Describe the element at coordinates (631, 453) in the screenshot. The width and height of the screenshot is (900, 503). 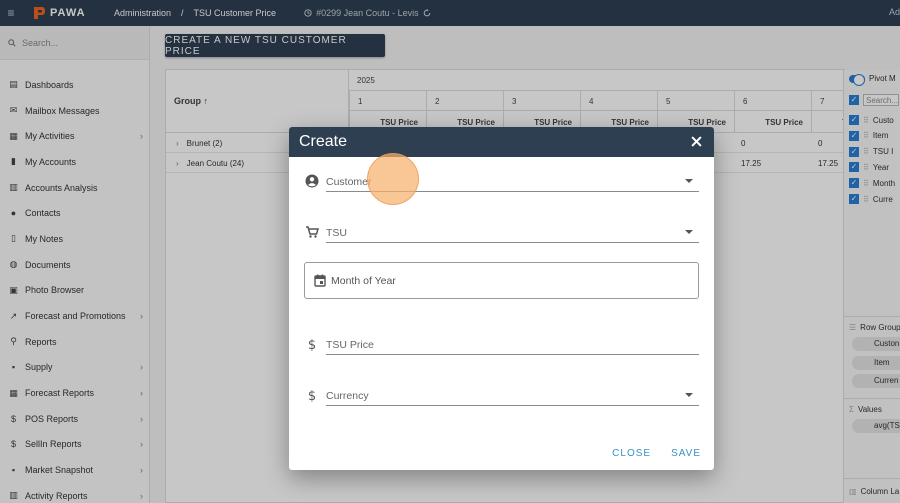
I see `close-button: CLOSE` at that location.